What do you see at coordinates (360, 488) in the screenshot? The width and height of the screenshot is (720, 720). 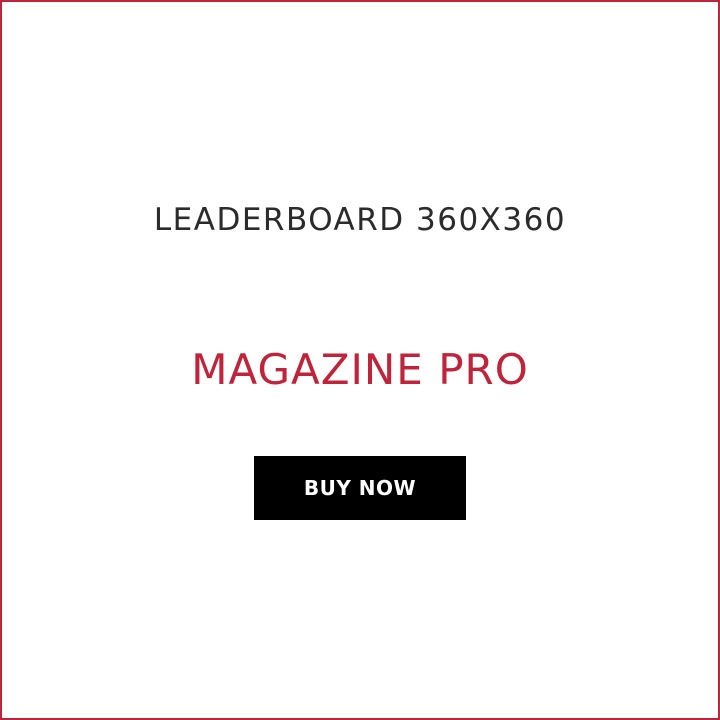 I see `buy-now-button: BUY NOW` at bounding box center [360, 488].